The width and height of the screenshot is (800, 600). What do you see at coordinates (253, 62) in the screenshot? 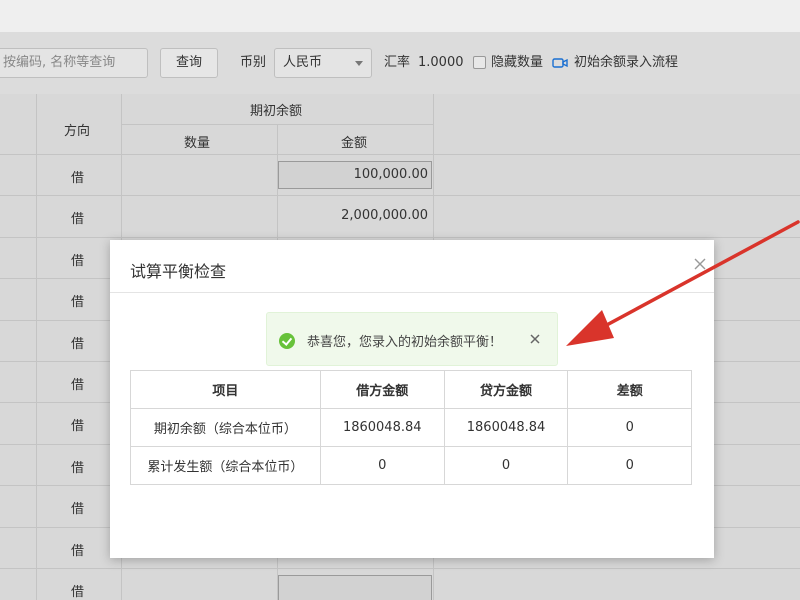
I see `currency-label: 币别` at bounding box center [253, 62].